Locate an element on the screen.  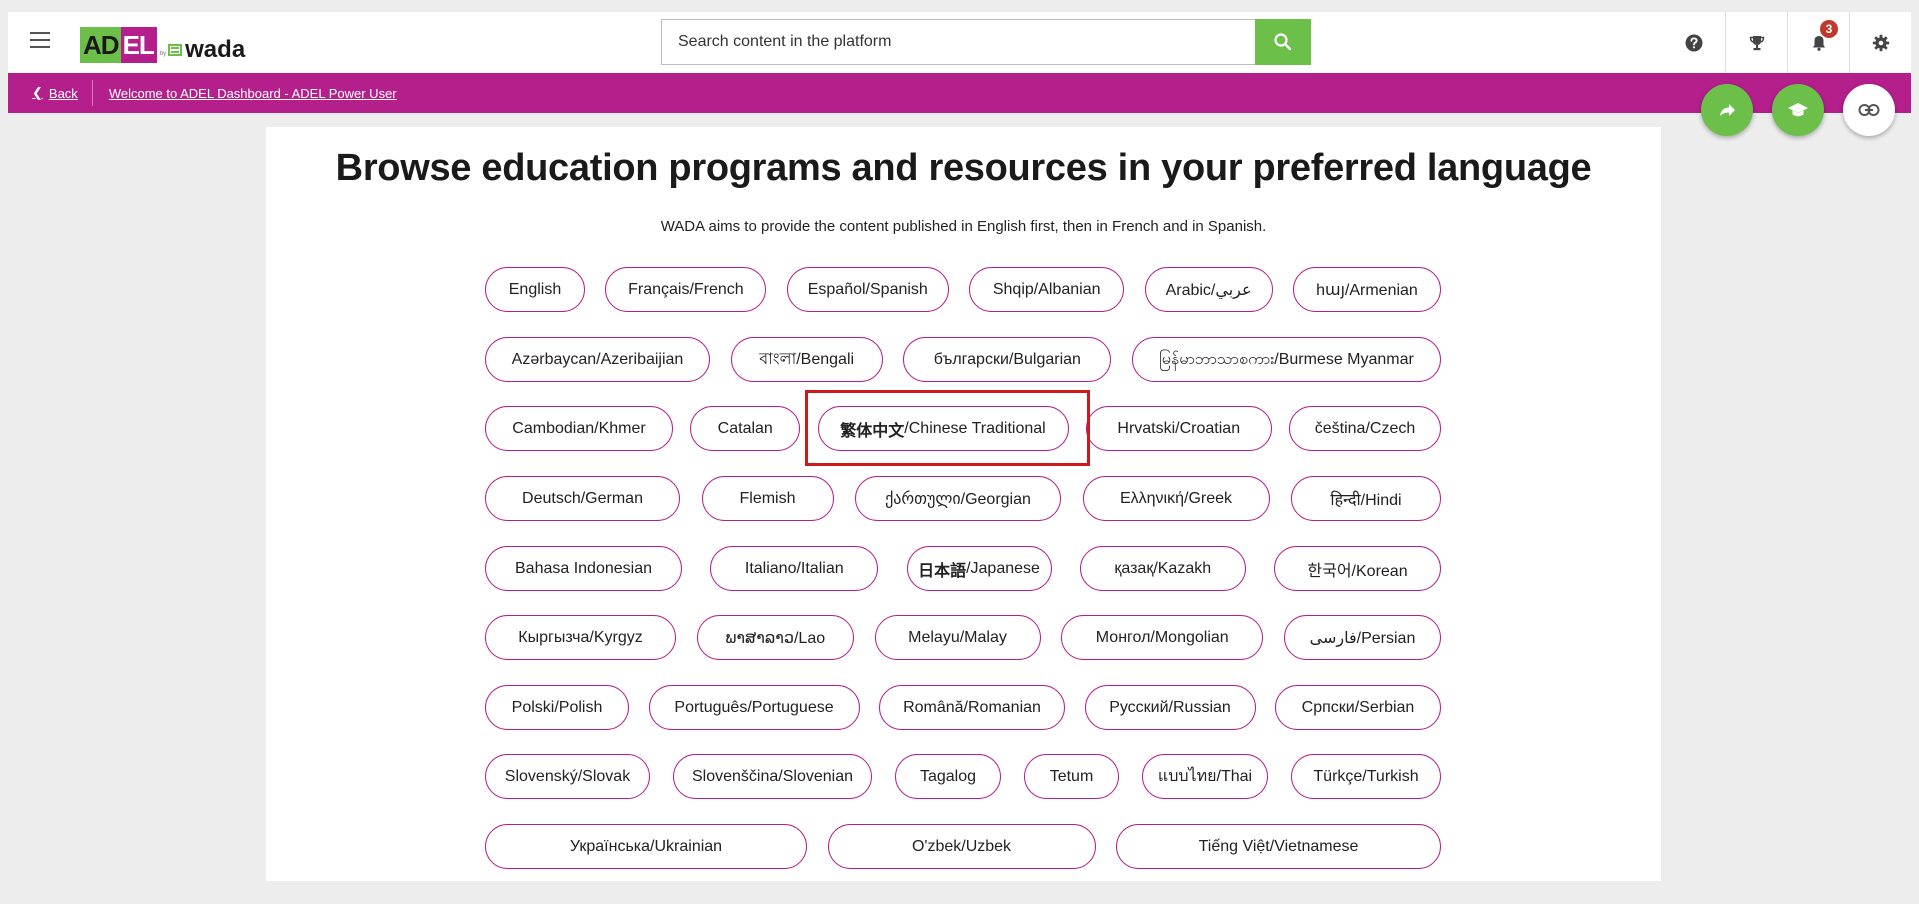
language-button-bulgarian: български/Bulgarian is located at coordinates (1007, 359).